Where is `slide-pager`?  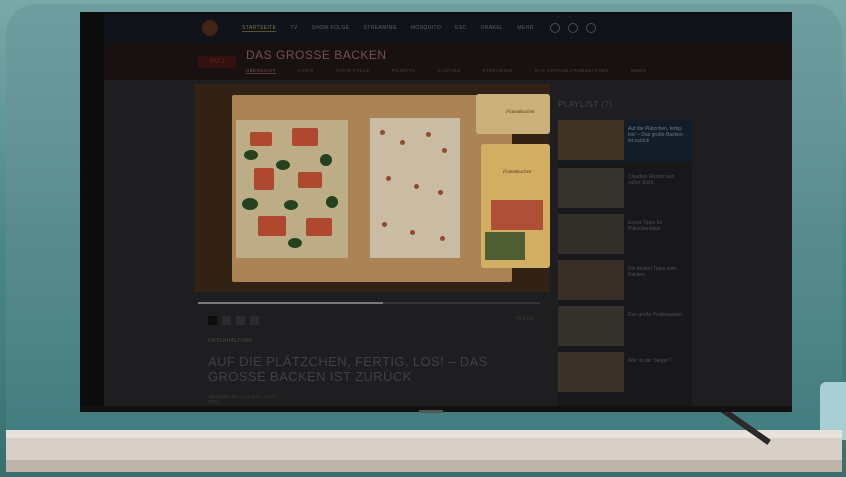 slide-pager is located at coordinates (233, 320).